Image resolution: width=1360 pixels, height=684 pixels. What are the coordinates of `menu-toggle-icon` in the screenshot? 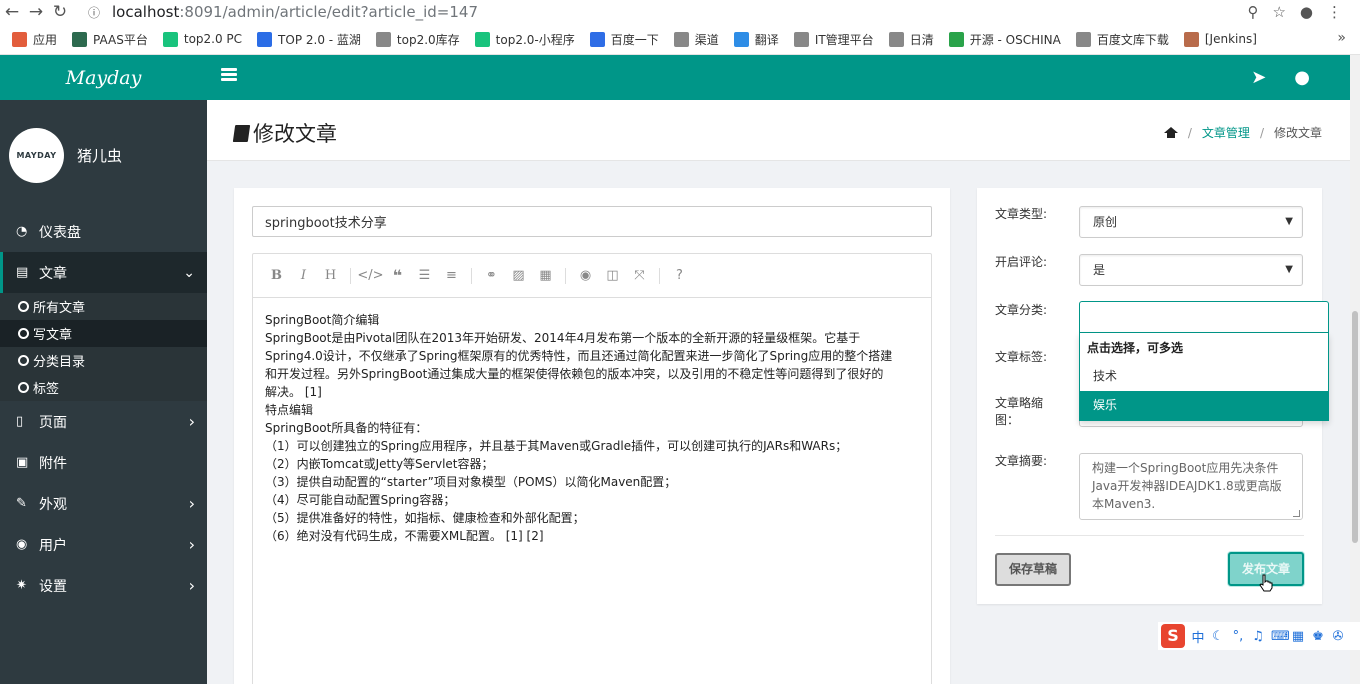 It's located at (229, 75).